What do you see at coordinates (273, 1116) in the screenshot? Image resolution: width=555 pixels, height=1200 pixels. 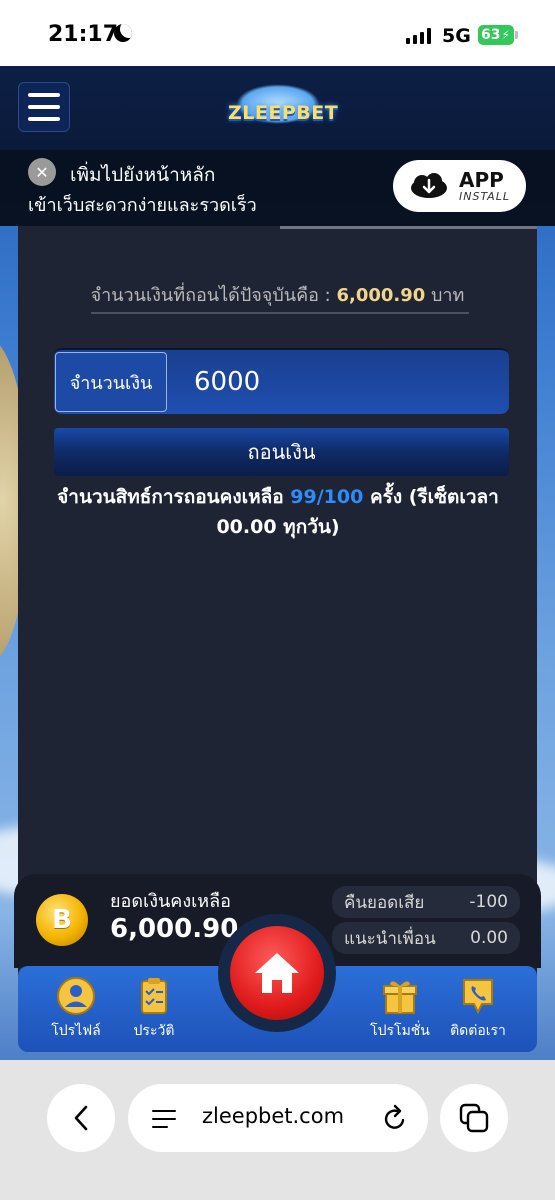 I see `url-text: zleepbet.com` at bounding box center [273, 1116].